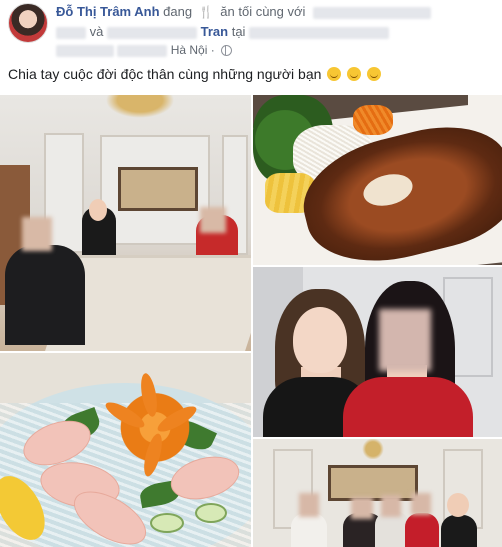  What do you see at coordinates (227, 51) in the screenshot?
I see `globe-icon` at bounding box center [227, 51].